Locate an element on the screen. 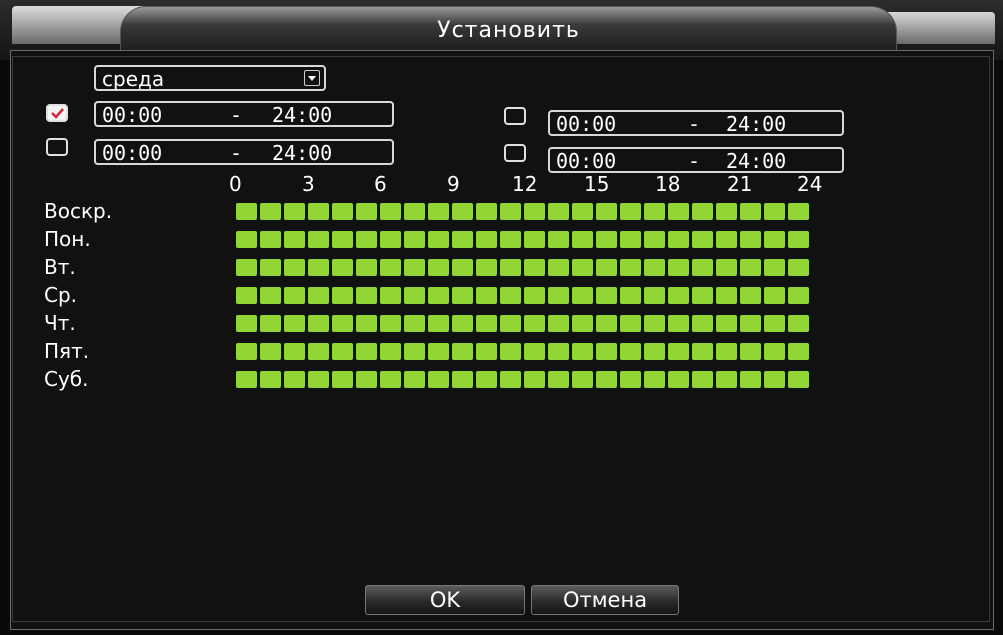 The width and height of the screenshot is (1003, 635). chevron-down-icon is located at coordinates (312, 78).